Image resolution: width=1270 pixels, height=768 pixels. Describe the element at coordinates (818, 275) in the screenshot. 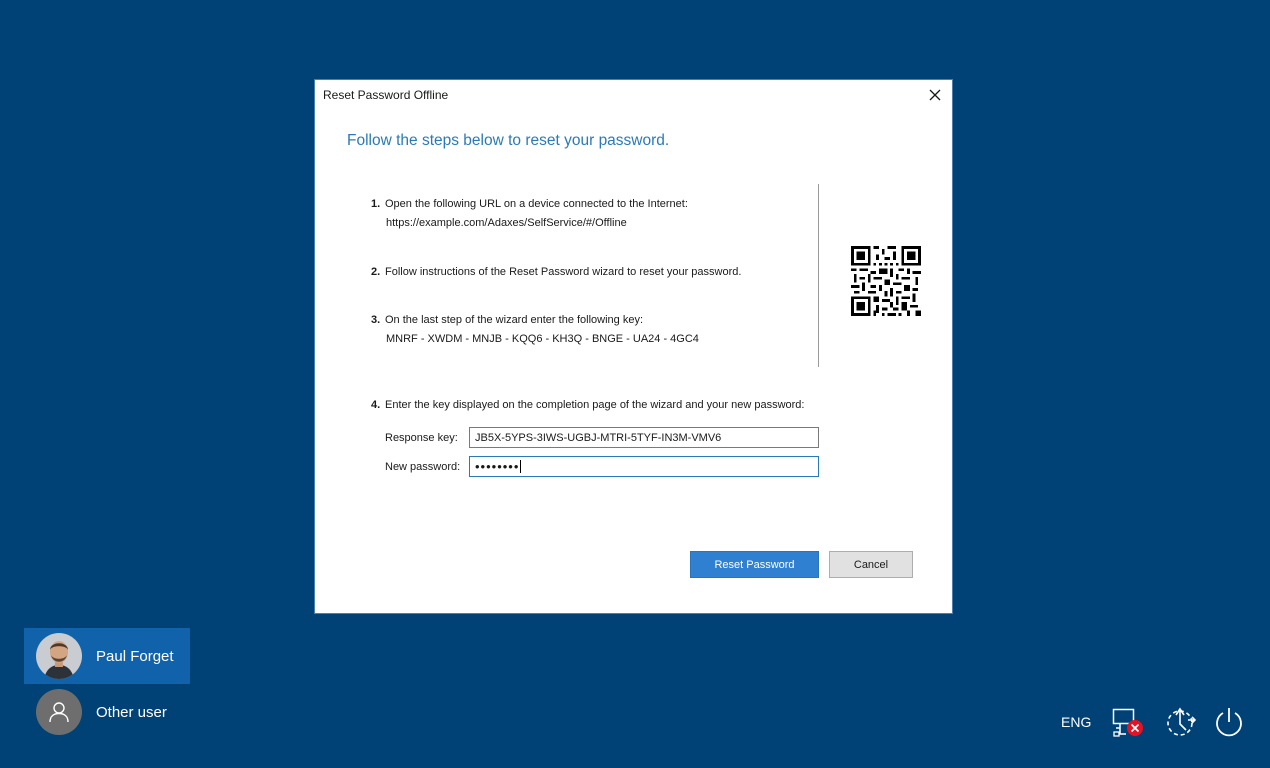

I see `vertical-divider` at that location.